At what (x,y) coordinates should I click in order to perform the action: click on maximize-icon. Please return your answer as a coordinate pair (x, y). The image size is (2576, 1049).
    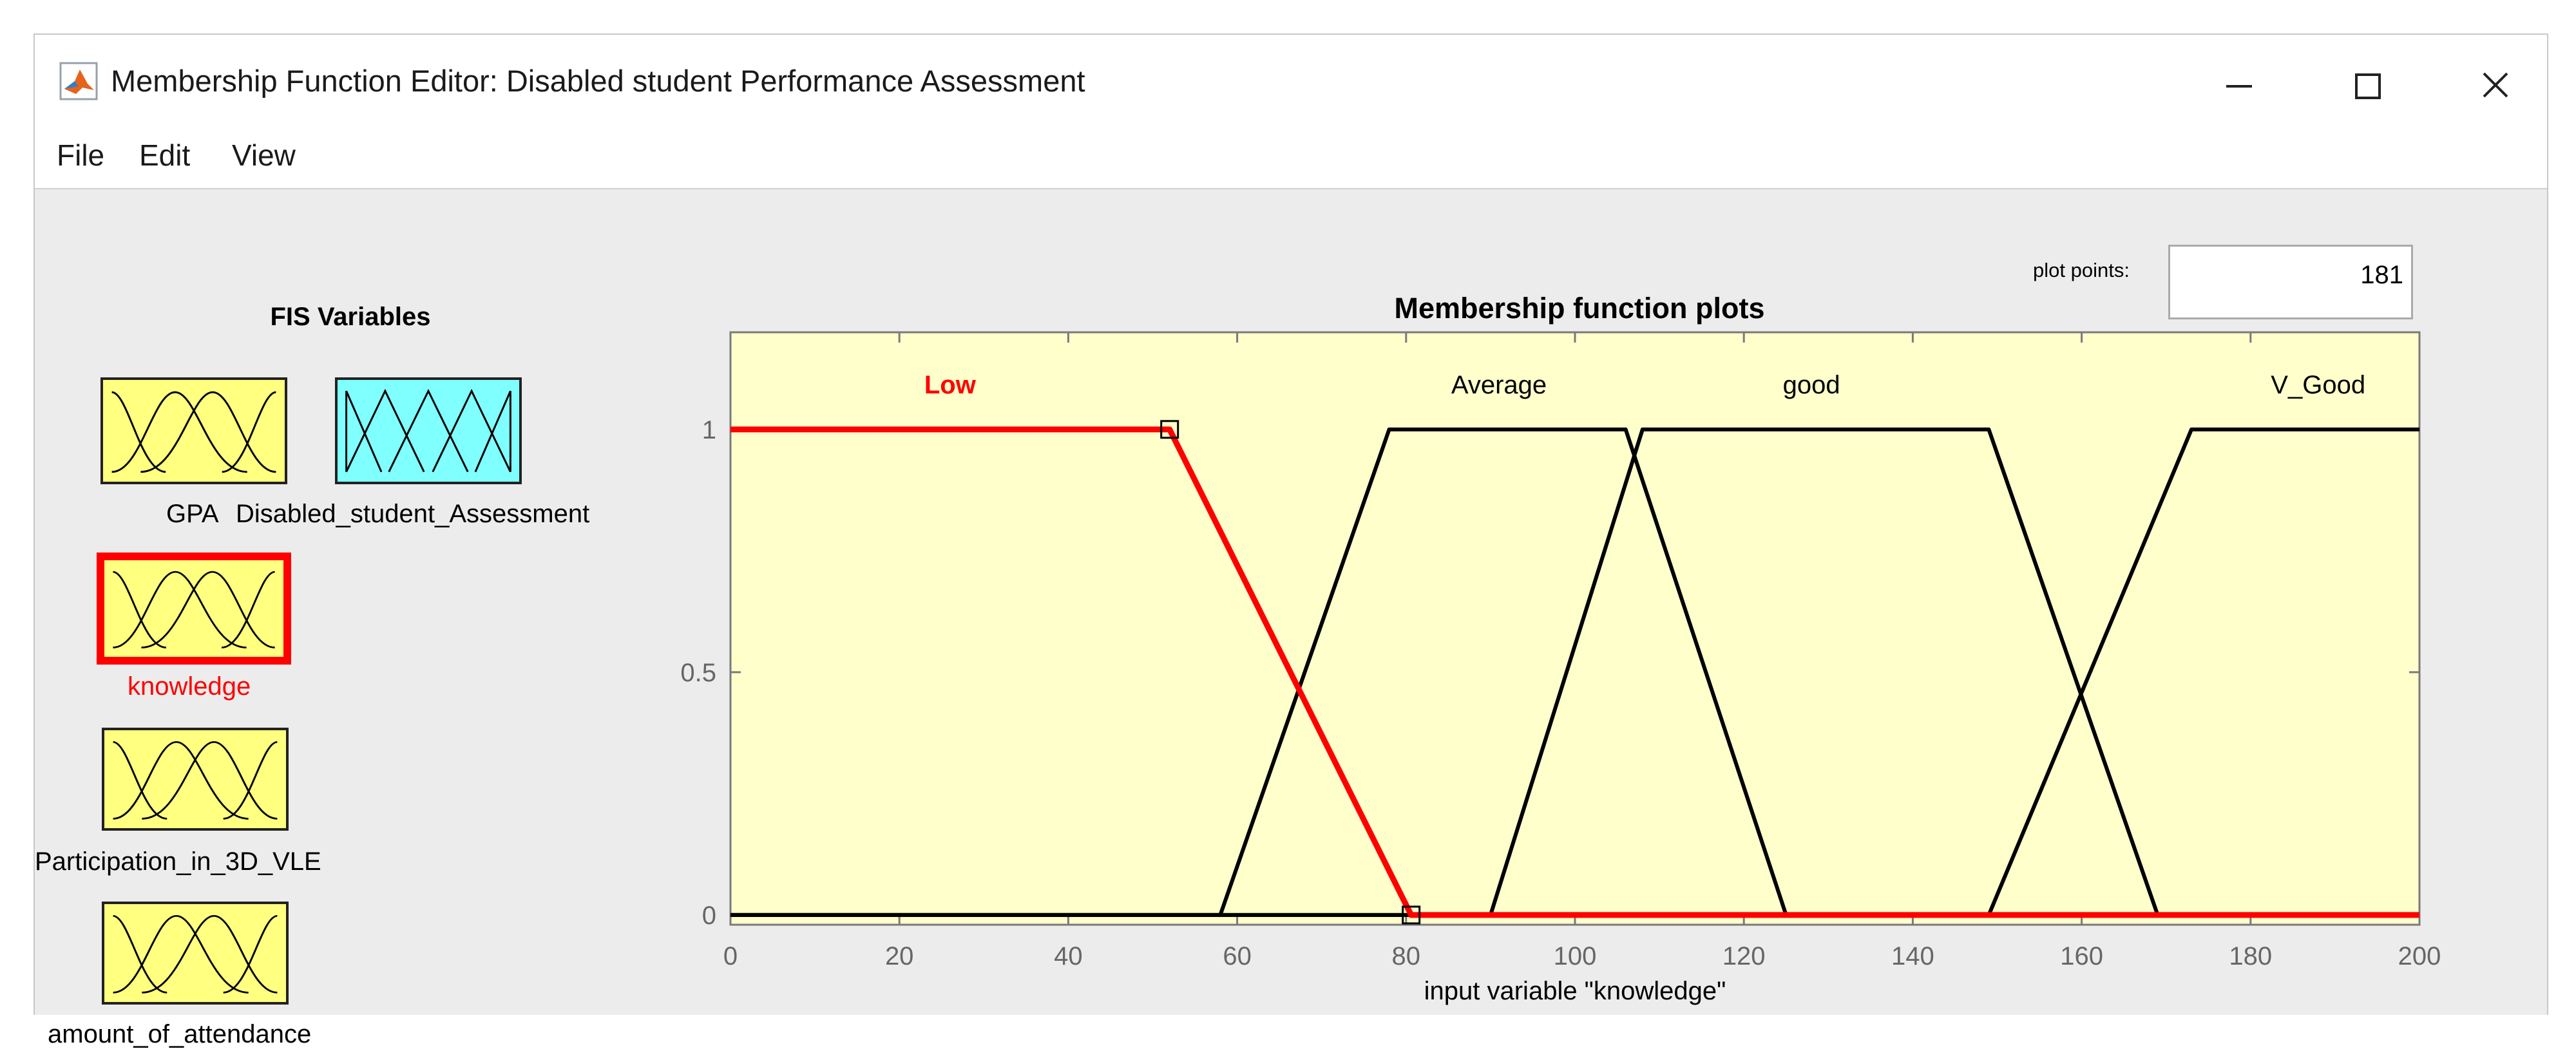
    Looking at the image, I should click on (2368, 86).